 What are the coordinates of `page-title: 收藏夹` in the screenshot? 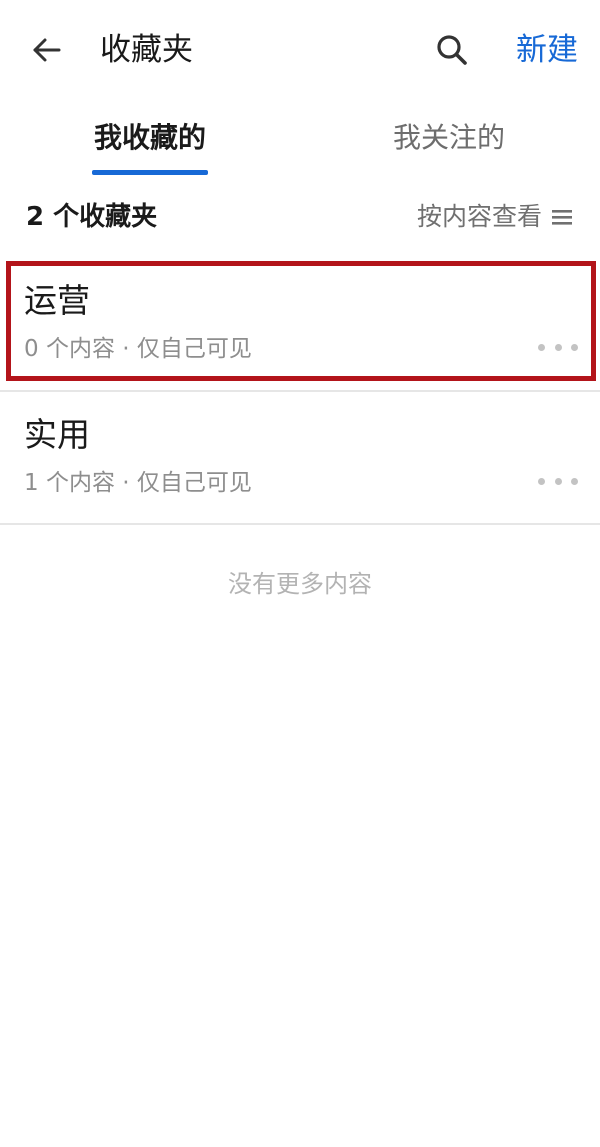 It's located at (146, 50).